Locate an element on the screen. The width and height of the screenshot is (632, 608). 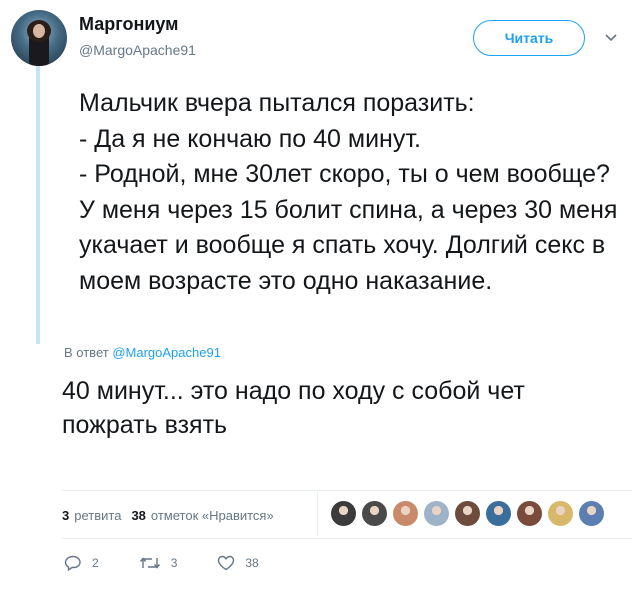
tweet-stats: 3 ретвита 38 отметок «Нравится» is located at coordinates (173, 515).